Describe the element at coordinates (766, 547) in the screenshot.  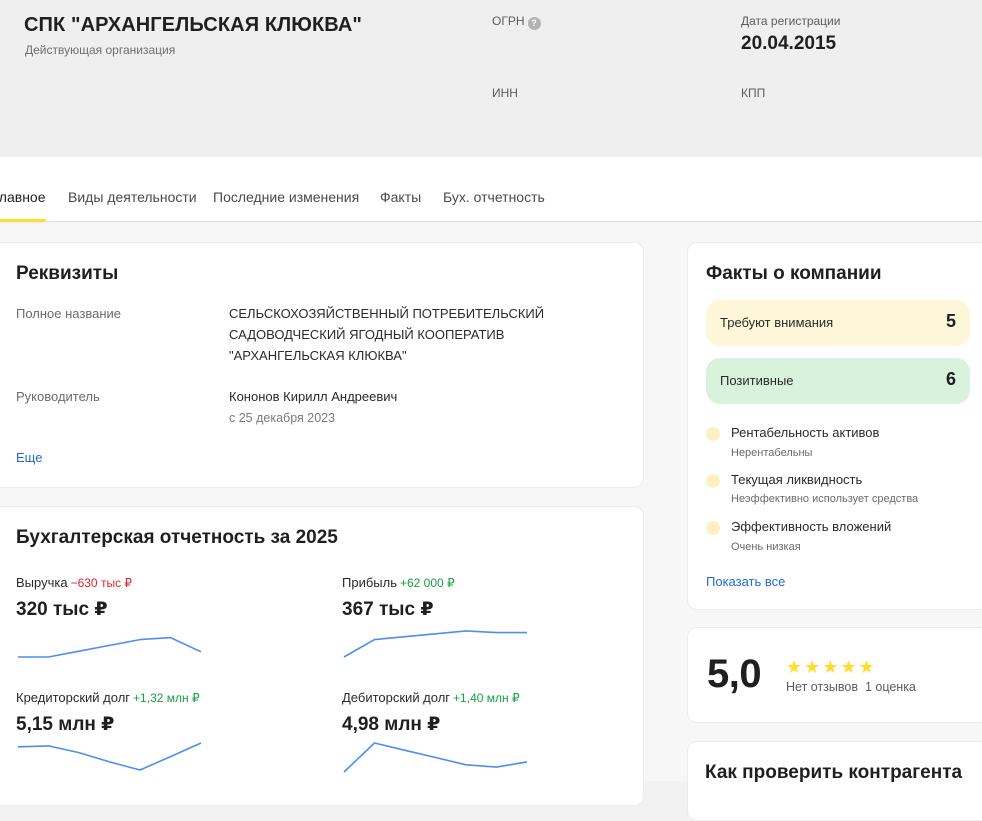
I see `fact-subtitle: Очень низкая` at that location.